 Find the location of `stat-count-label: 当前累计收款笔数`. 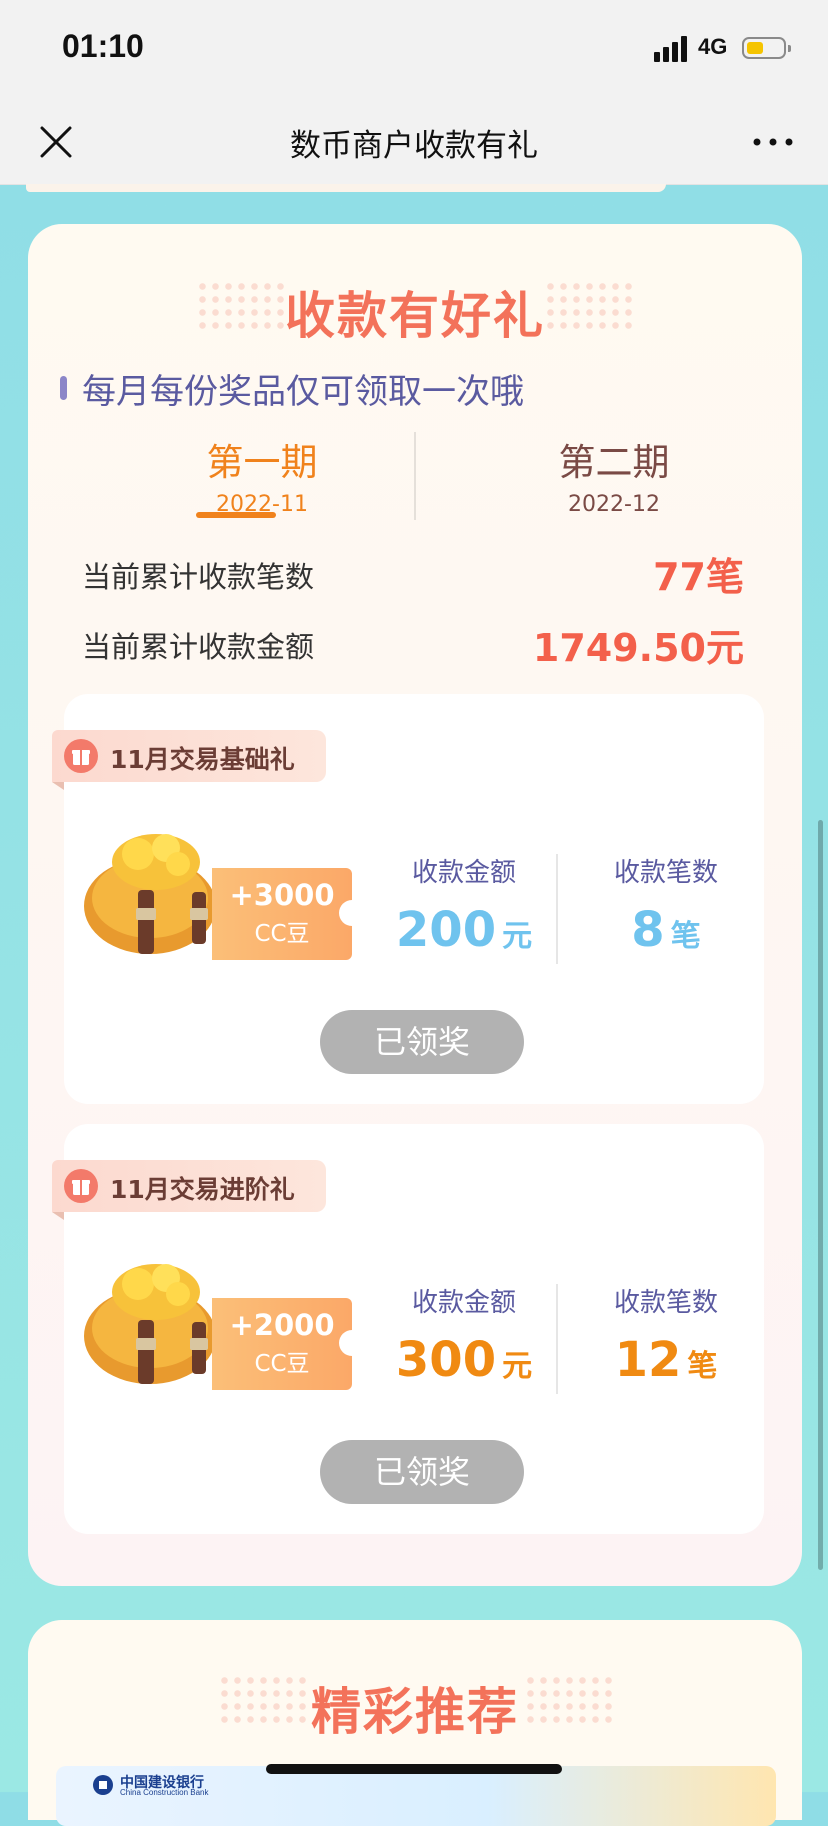

stat-count-label: 当前累计收款笔数 is located at coordinates (198, 577).